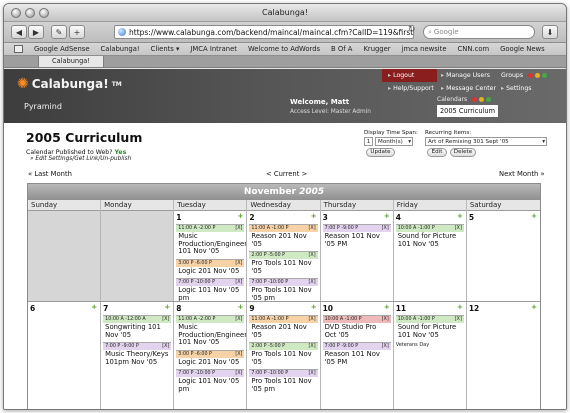 The height and width of the screenshot is (413, 570). I want to click on recurring-items-select: Art of Remixing 301 Sept '05 ▾, so click(486, 141).